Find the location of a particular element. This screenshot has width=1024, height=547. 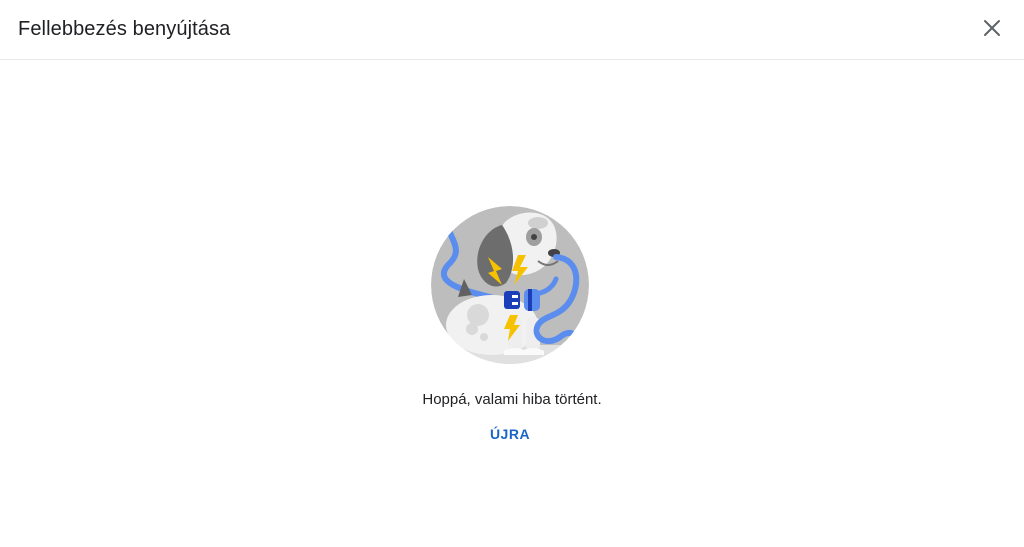

unplugged-dog-illustration is located at coordinates (510, 285).